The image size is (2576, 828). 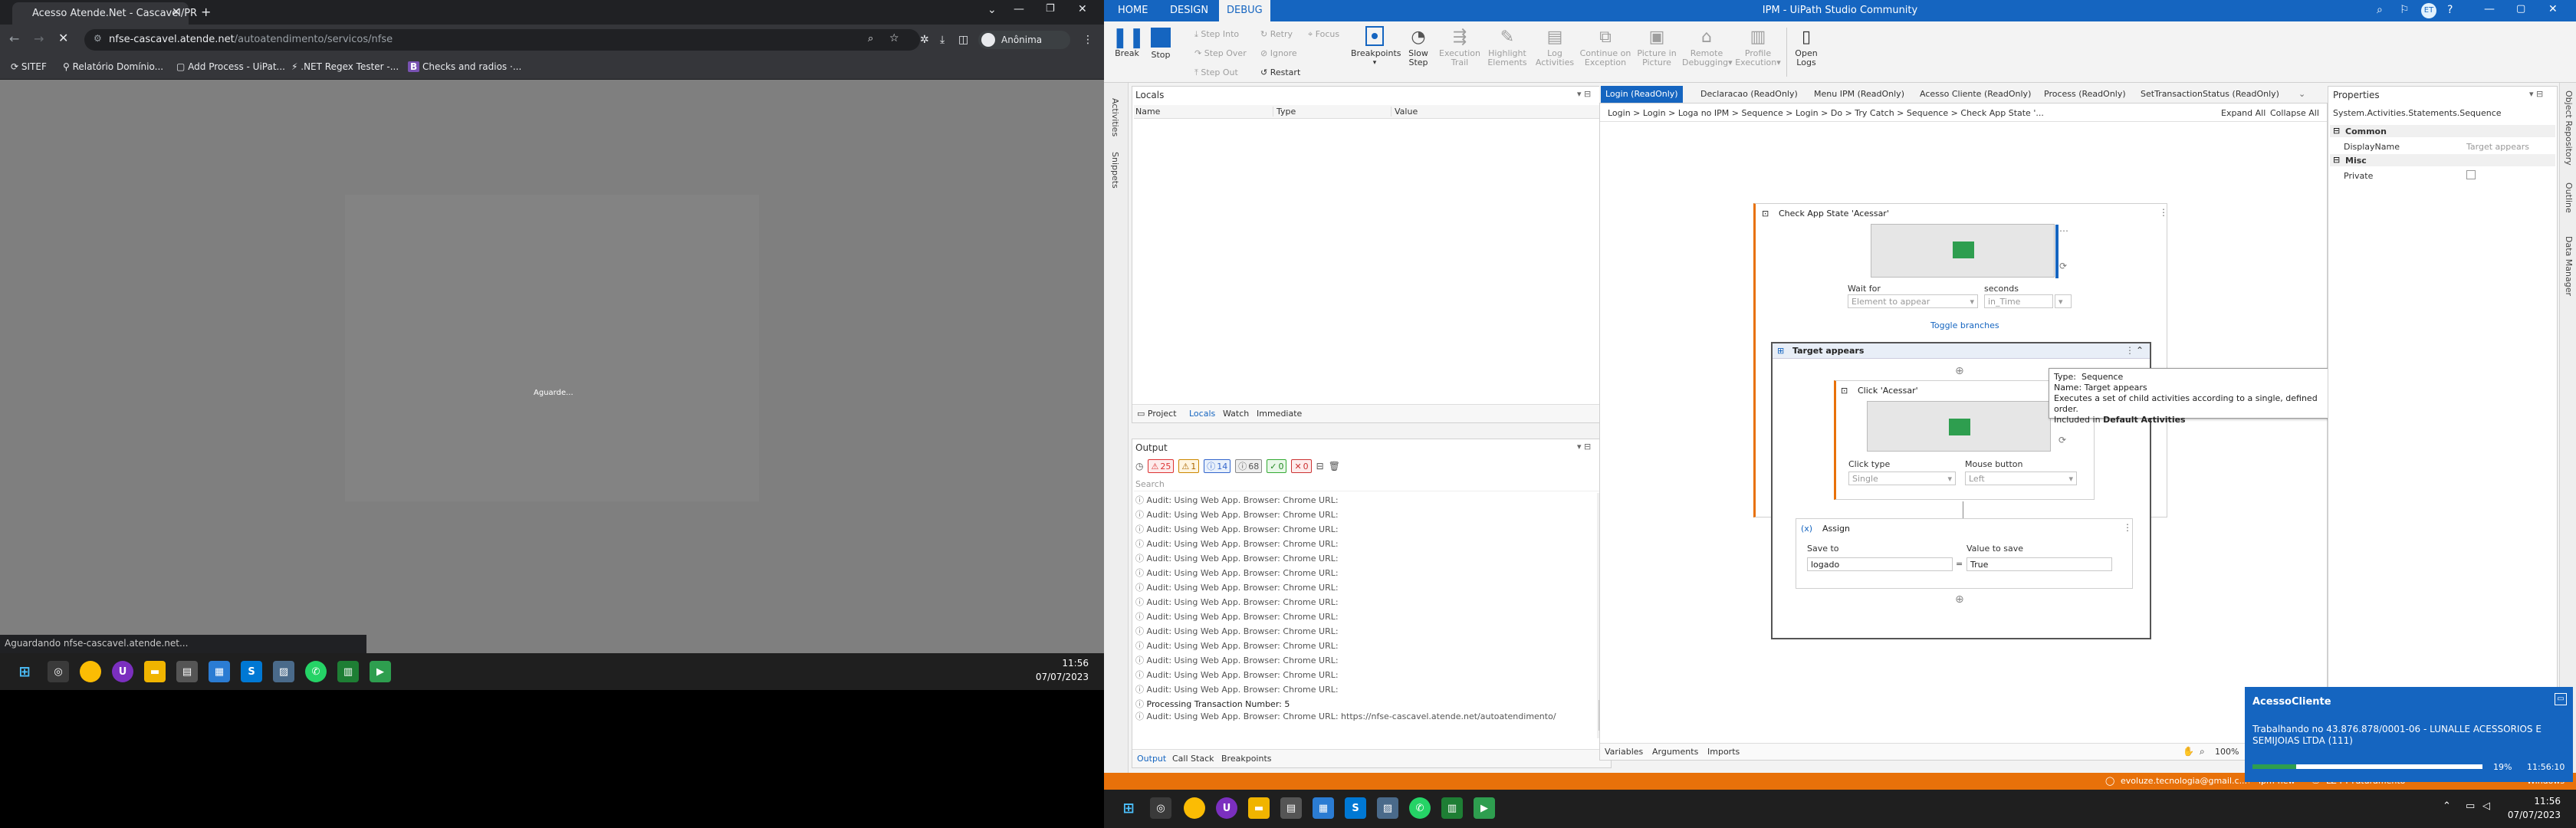 What do you see at coordinates (894, 38) in the screenshot?
I see `bookmark-star-icon: ☆` at bounding box center [894, 38].